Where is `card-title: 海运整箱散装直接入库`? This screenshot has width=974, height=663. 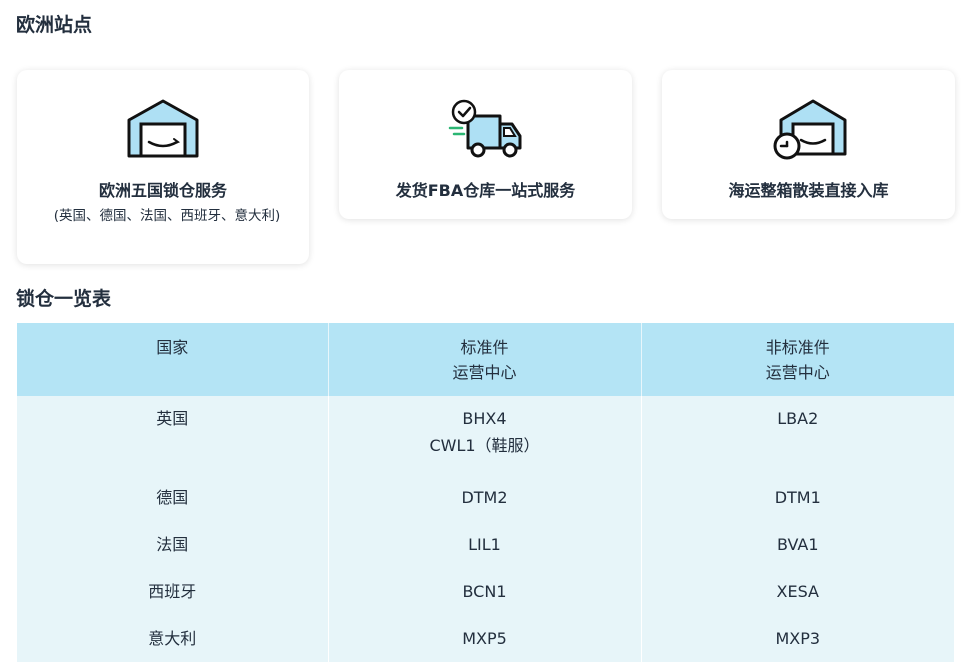
card-title: 海运整箱散装直接入库 is located at coordinates (808, 191).